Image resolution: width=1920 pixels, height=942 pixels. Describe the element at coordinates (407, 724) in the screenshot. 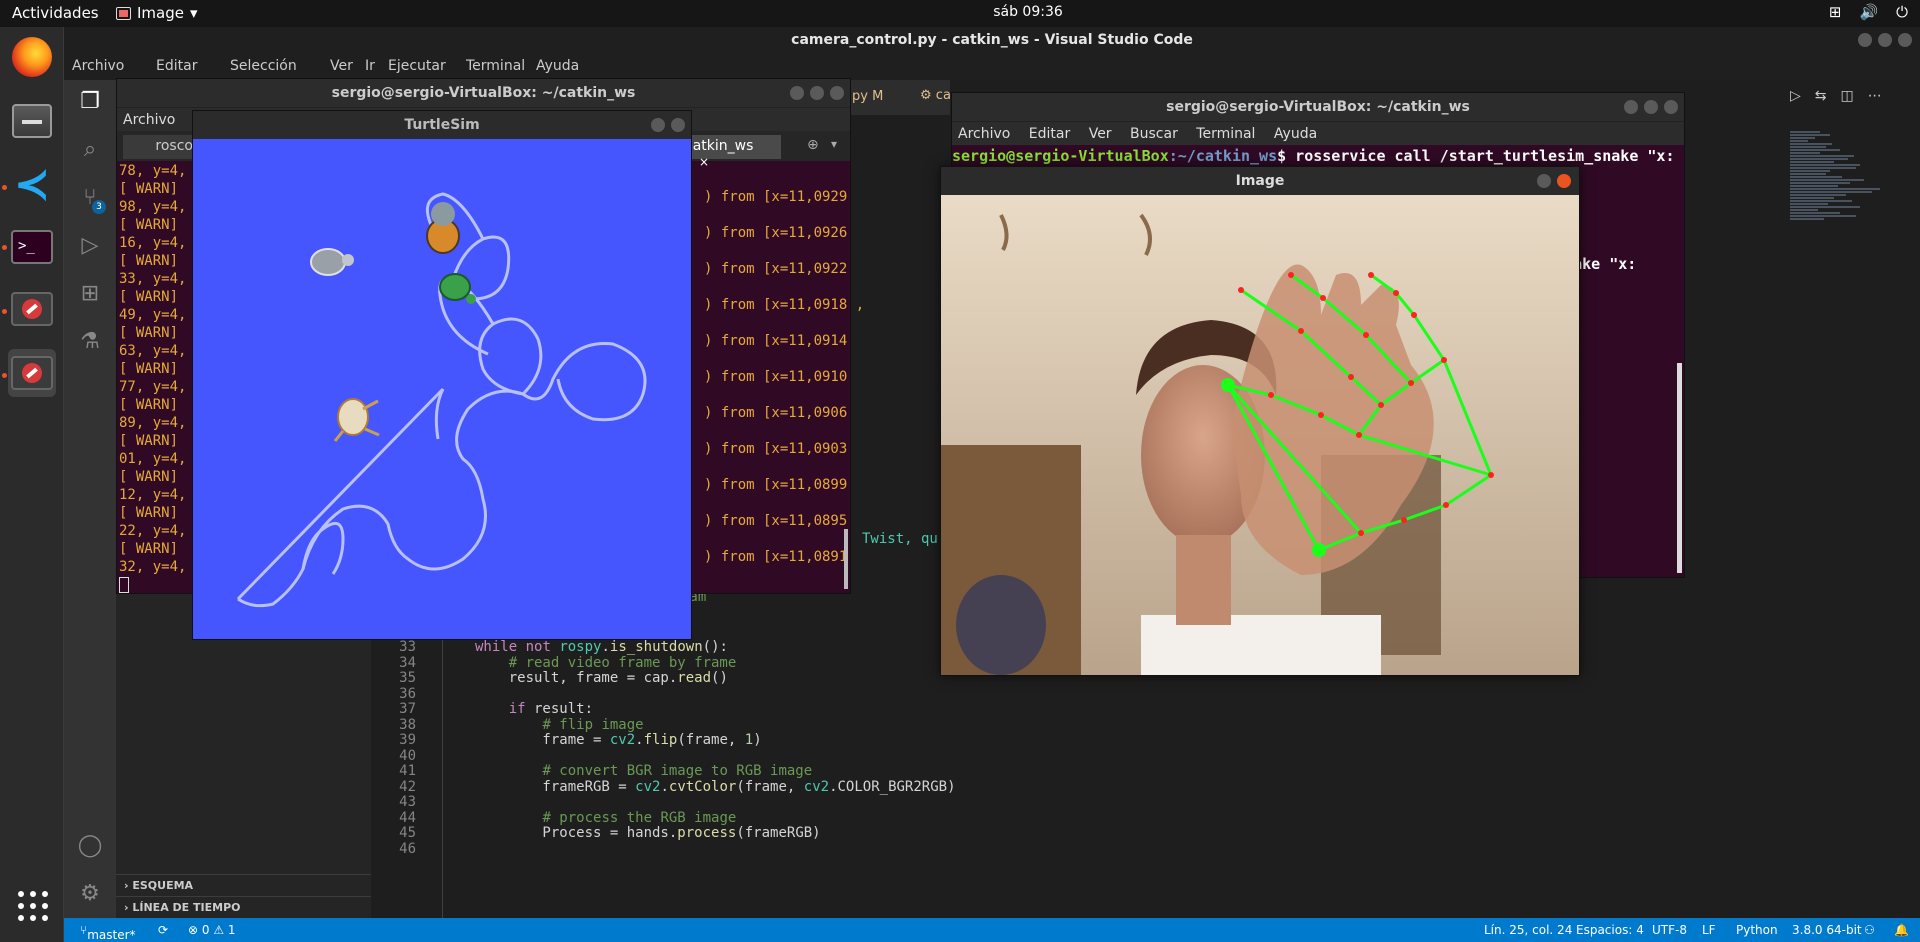

I see `line-number: 38` at that location.